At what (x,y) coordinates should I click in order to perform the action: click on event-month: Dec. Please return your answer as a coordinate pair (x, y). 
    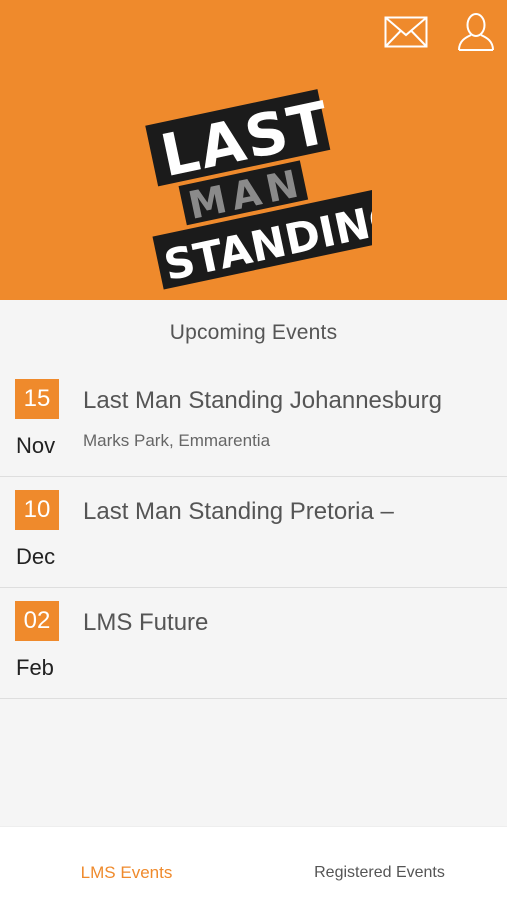
    Looking at the image, I should click on (36, 556).